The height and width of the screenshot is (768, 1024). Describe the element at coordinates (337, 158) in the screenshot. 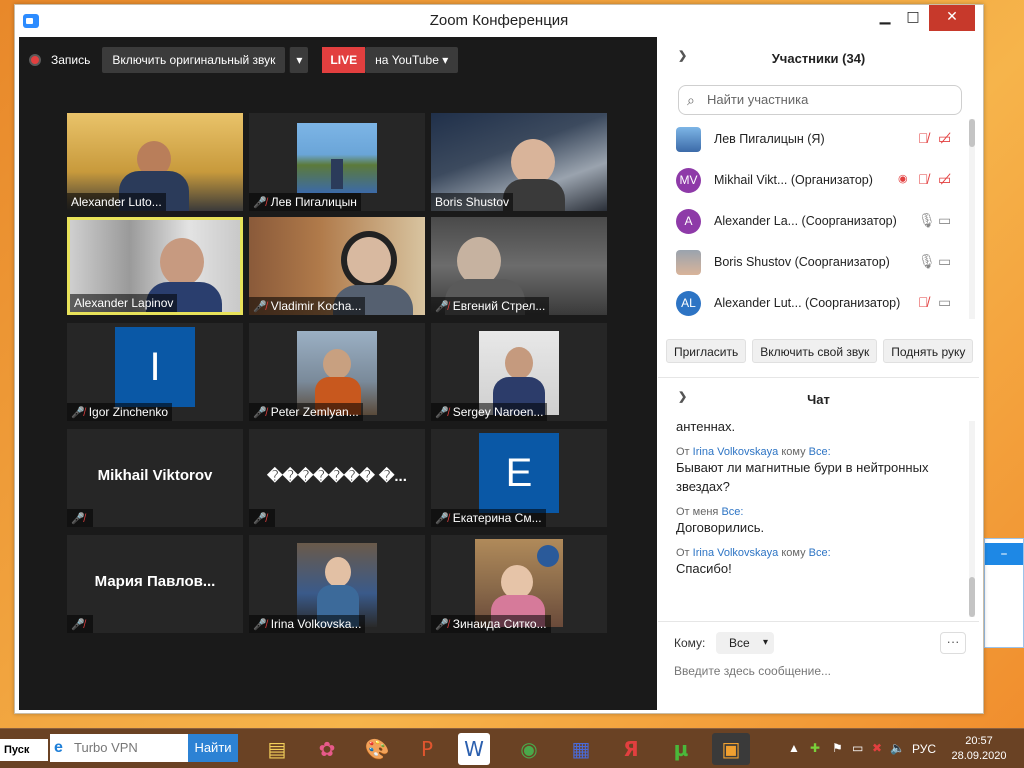

I see `video-feed` at that location.